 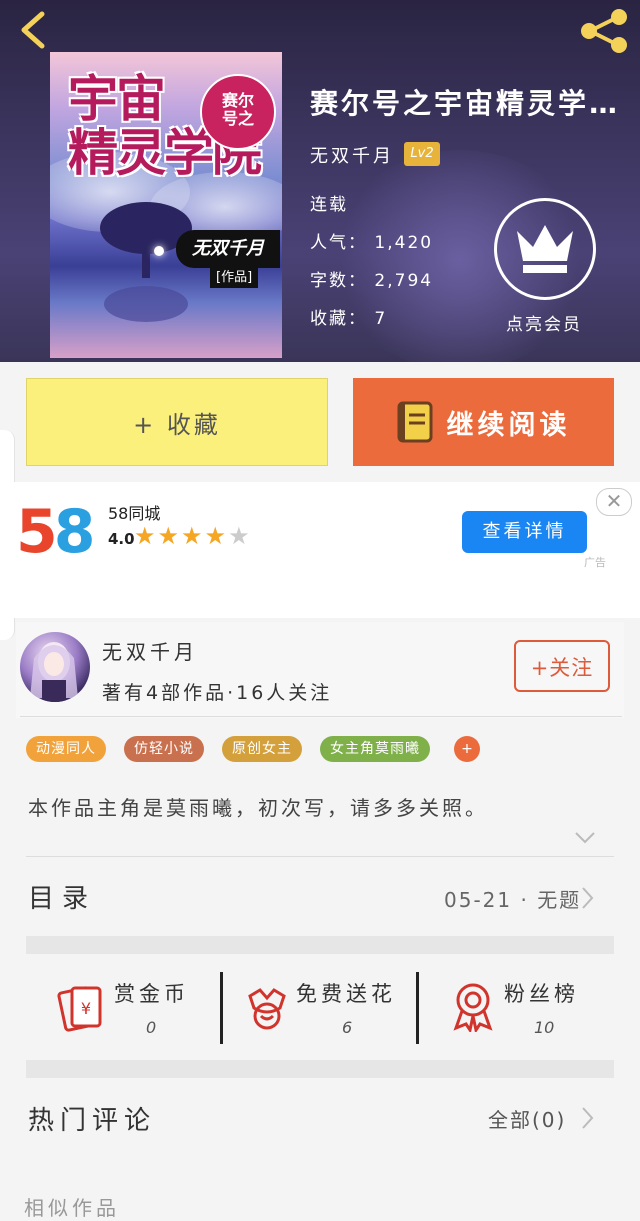 I want to click on author-card-meta: 著有4部作品·16人关注, so click(x=217, y=693).